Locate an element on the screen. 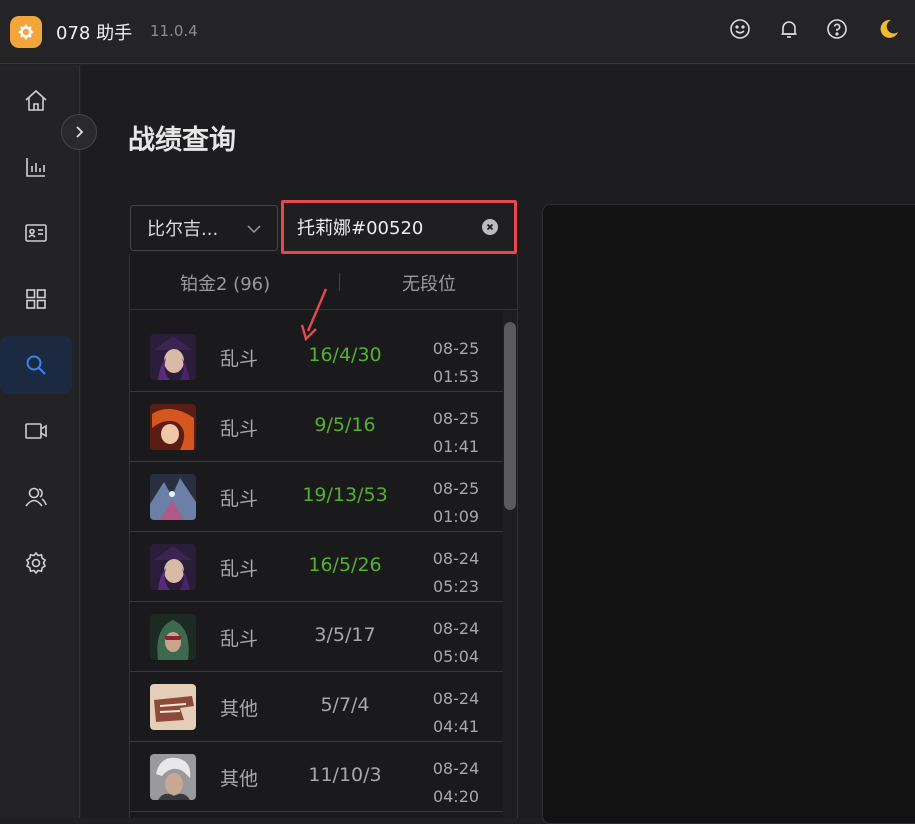 This screenshot has height=824, width=915. users-icon is located at coordinates (36, 497).